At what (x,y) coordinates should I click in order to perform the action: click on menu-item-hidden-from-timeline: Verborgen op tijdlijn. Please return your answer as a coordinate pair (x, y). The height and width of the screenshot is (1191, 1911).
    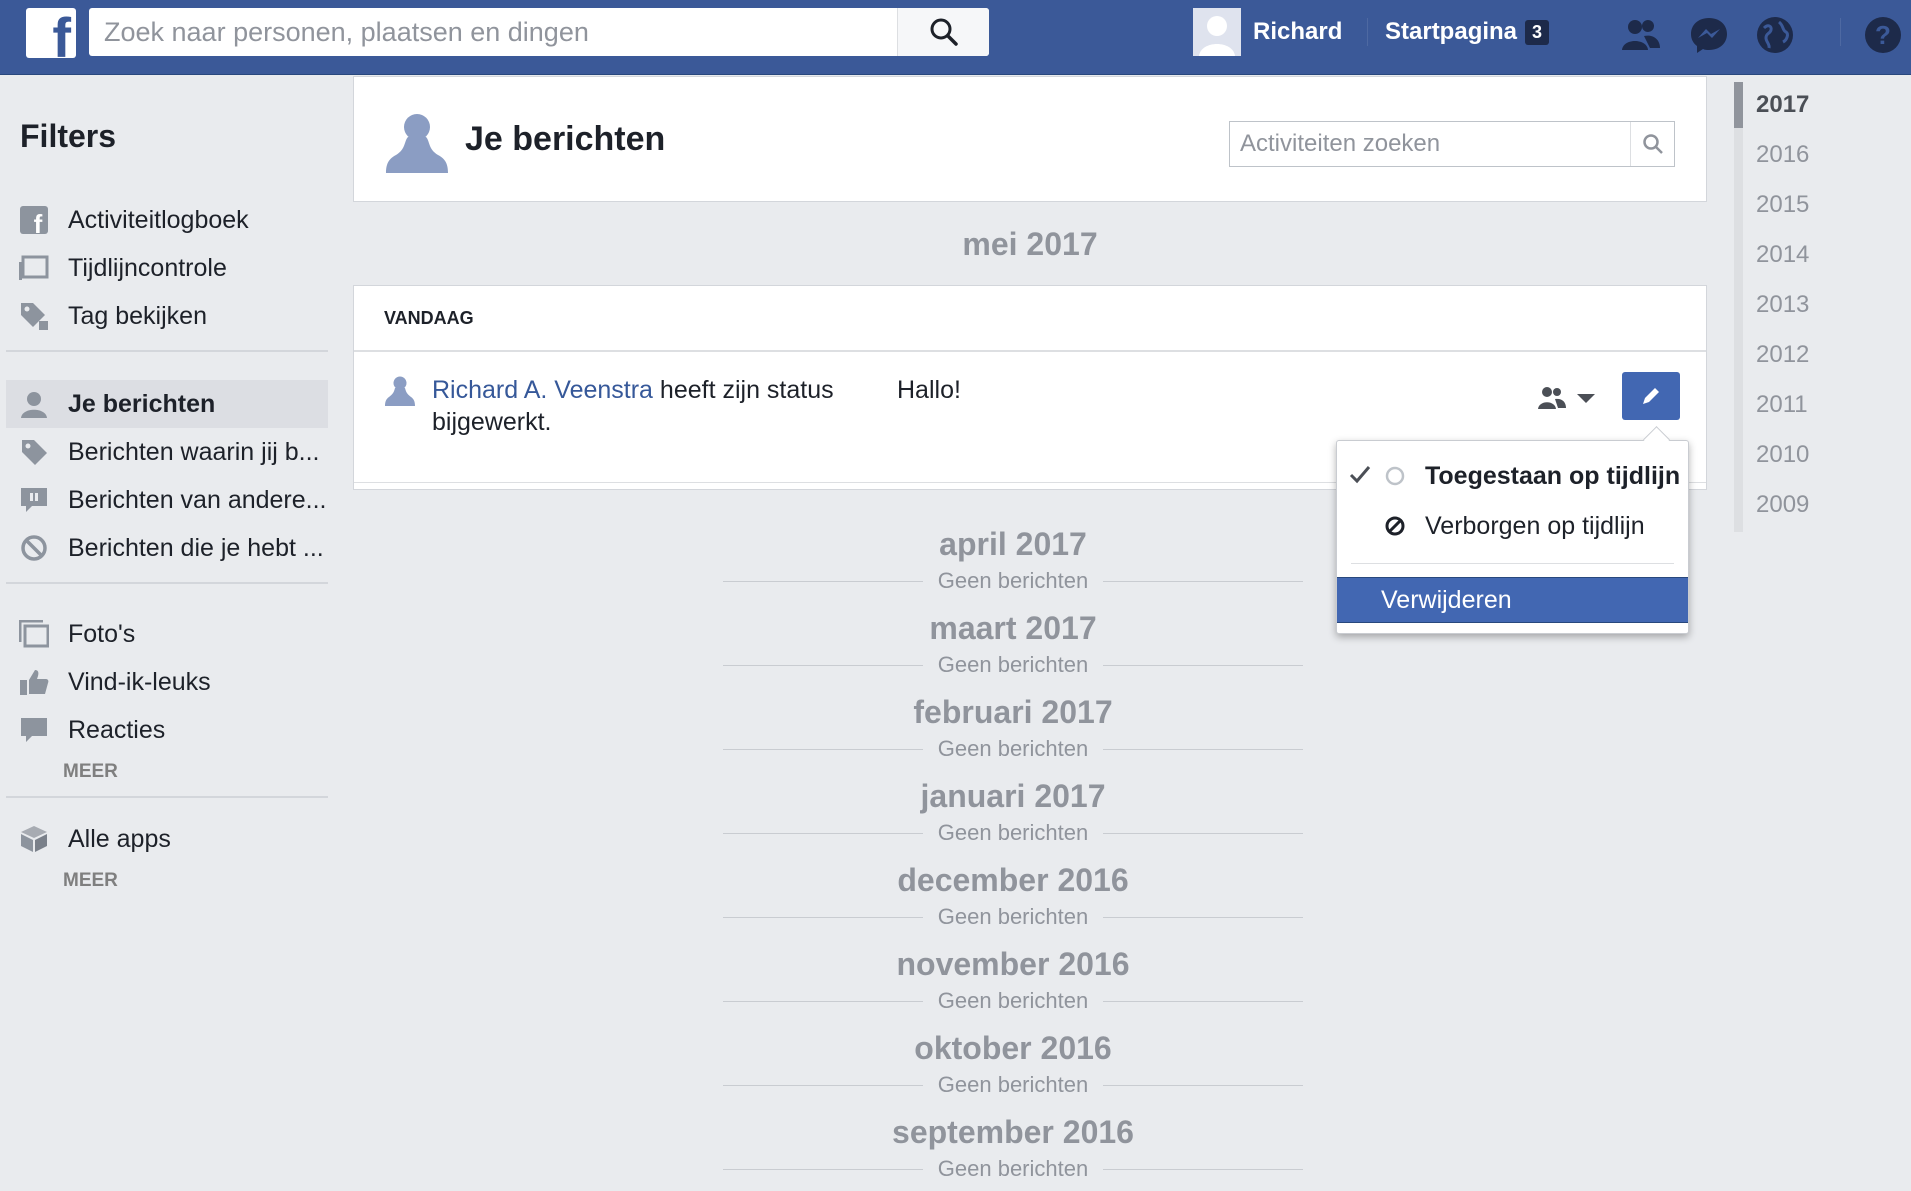
    Looking at the image, I should click on (1512, 526).